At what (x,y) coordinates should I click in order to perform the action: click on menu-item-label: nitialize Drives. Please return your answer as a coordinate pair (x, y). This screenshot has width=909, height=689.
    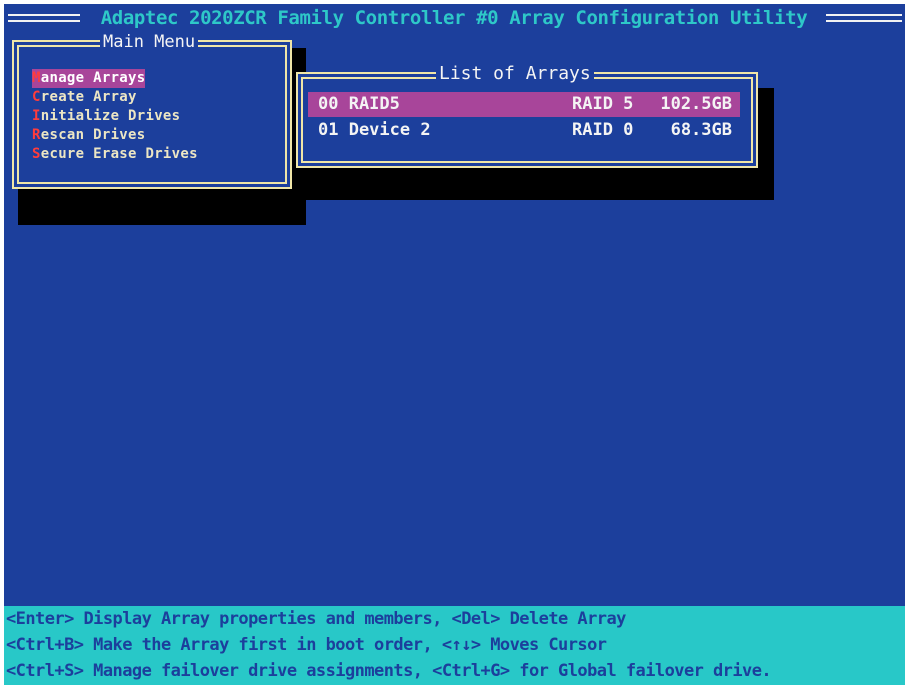
    Looking at the image, I should click on (110, 116).